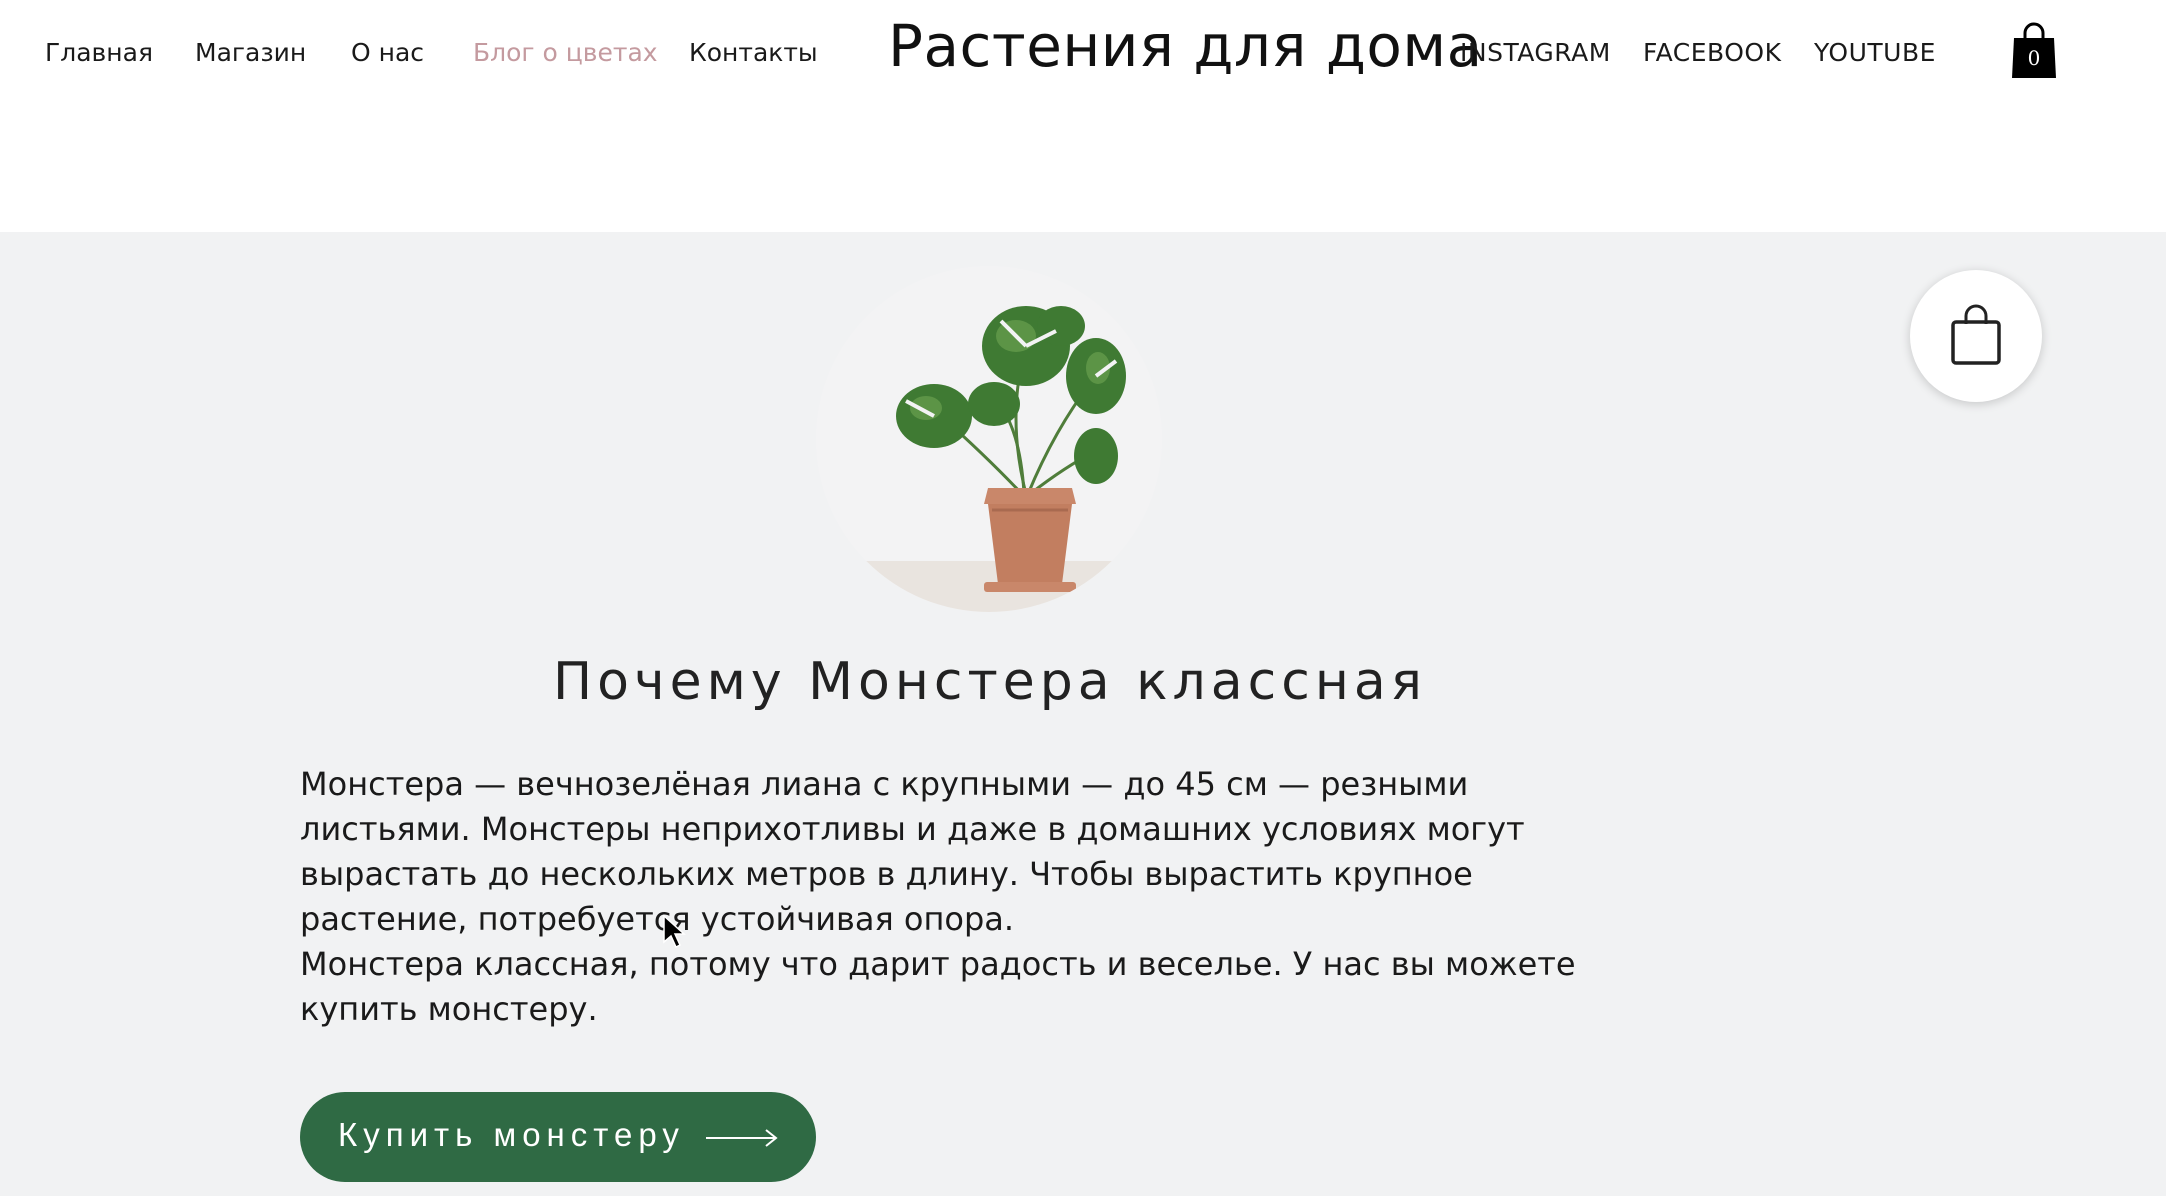 The height and width of the screenshot is (1196, 2166). What do you see at coordinates (2034, 58) in the screenshot?
I see `cart-count: 0` at bounding box center [2034, 58].